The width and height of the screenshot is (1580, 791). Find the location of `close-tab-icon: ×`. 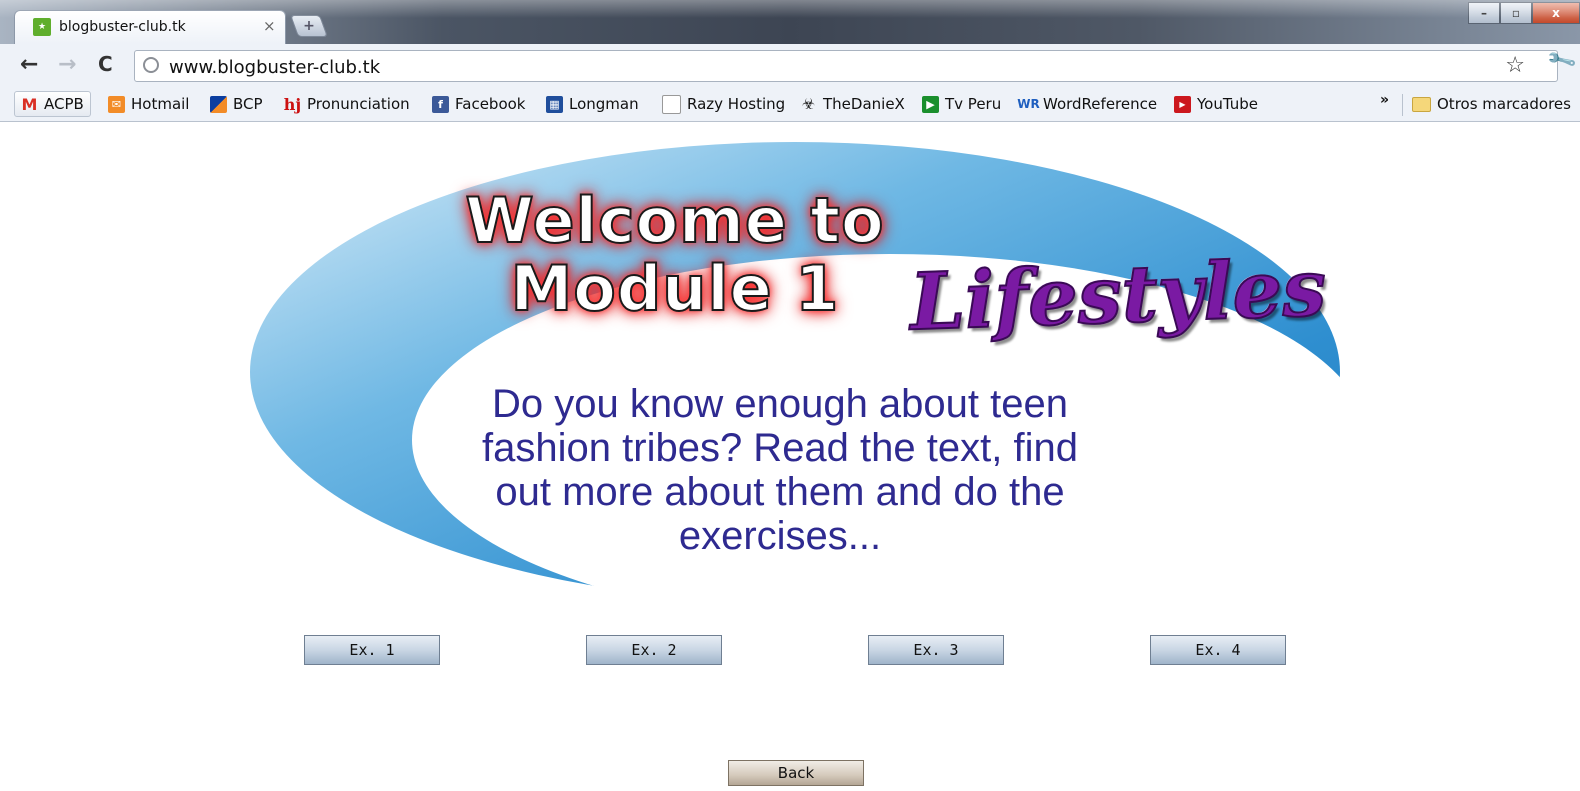

close-tab-icon: × is located at coordinates (269, 26).